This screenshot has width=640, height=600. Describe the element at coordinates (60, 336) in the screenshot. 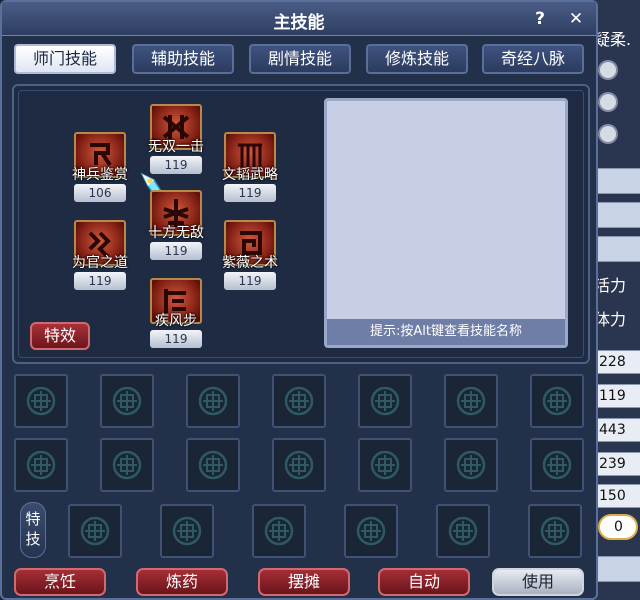

I see `effect-button: 特效` at that location.